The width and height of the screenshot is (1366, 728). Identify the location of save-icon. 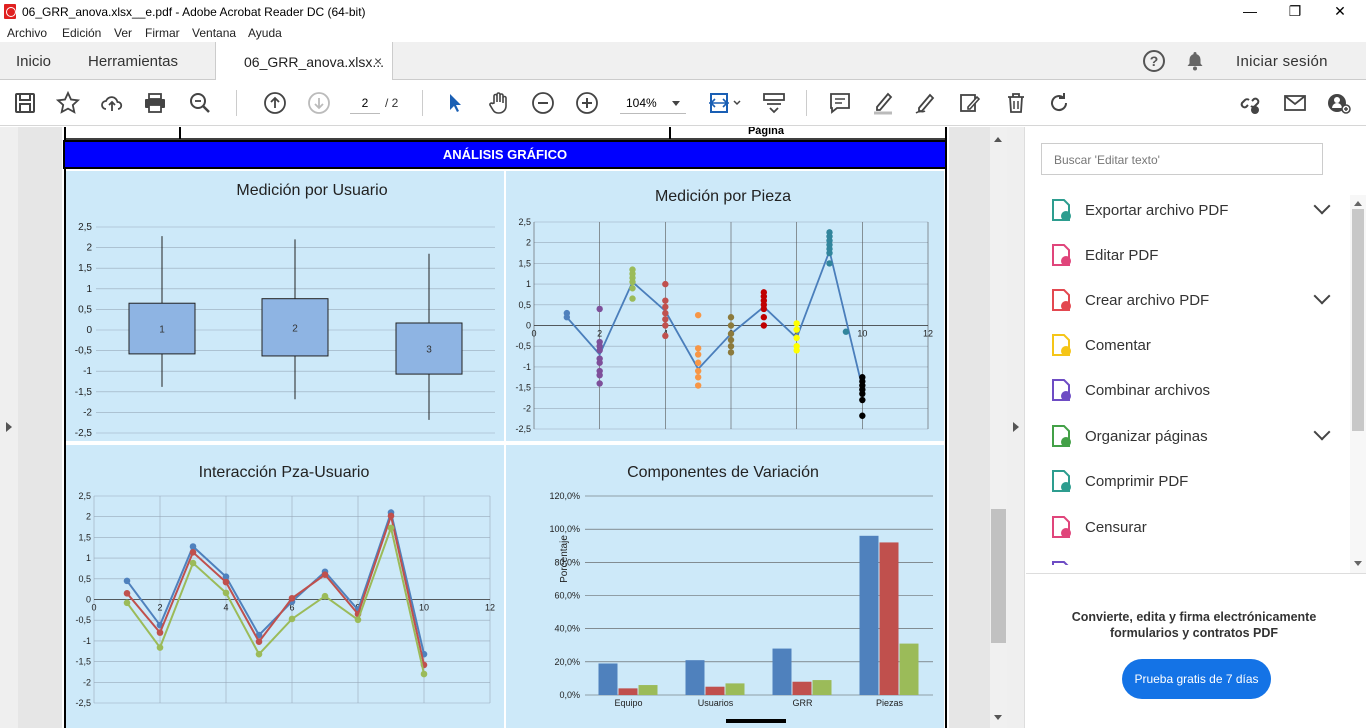
(25, 103).